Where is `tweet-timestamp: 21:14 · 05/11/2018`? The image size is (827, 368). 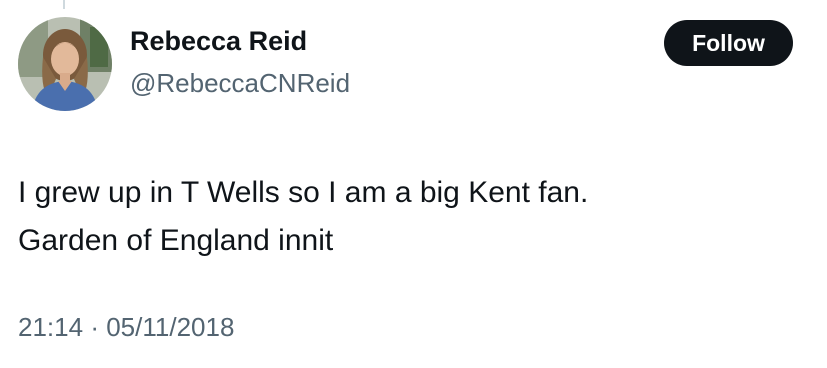
tweet-timestamp: 21:14 · 05/11/2018 is located at coordinates (126, 327).